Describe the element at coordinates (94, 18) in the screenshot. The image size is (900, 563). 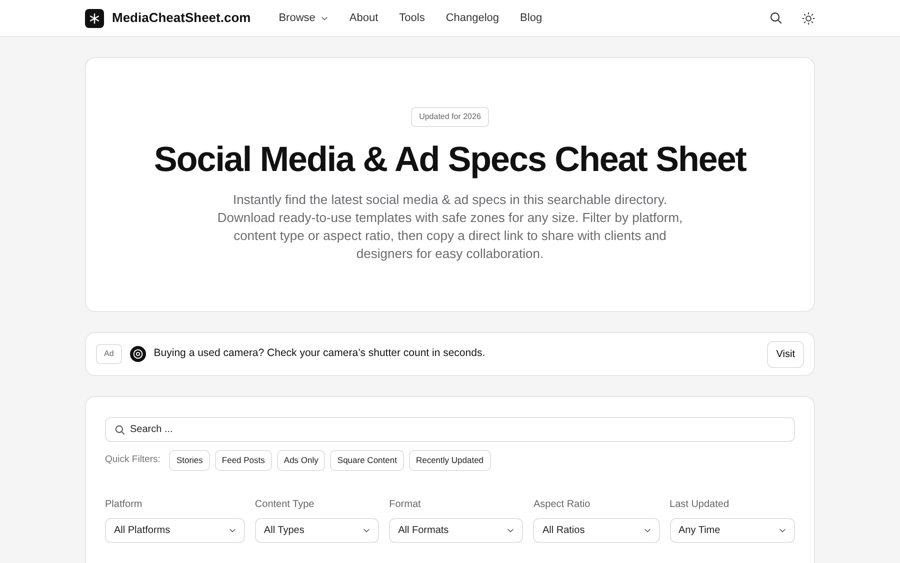
I see `logo-icon` at that location.